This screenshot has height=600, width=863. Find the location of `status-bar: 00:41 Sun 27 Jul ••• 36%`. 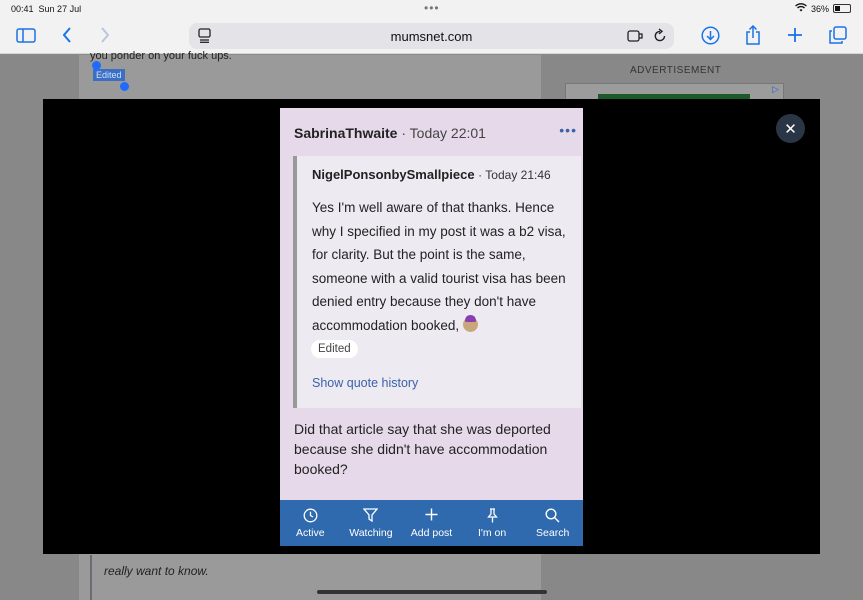

status-bar: 00:41 Sun 27 Jul ••• 36% is located at coordinates (431, 9).